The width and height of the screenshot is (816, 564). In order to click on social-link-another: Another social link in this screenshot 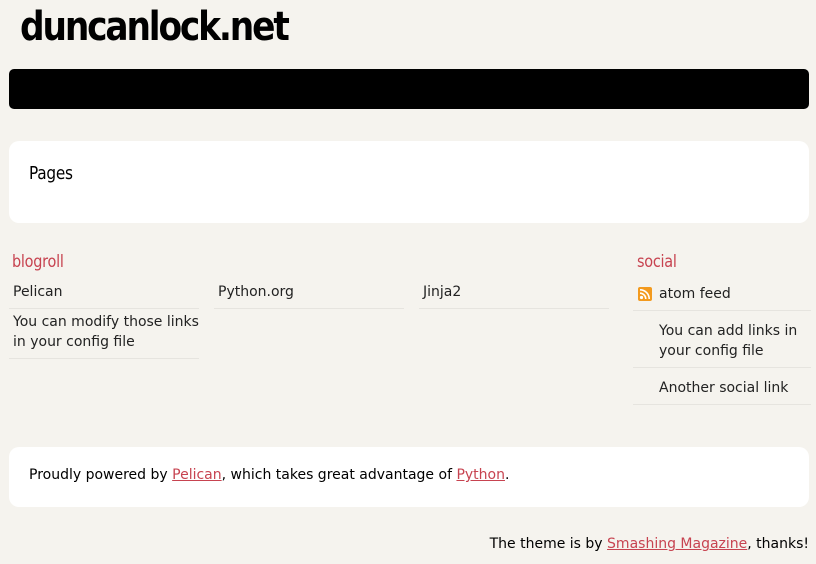, I will do `click(722, 391)`.